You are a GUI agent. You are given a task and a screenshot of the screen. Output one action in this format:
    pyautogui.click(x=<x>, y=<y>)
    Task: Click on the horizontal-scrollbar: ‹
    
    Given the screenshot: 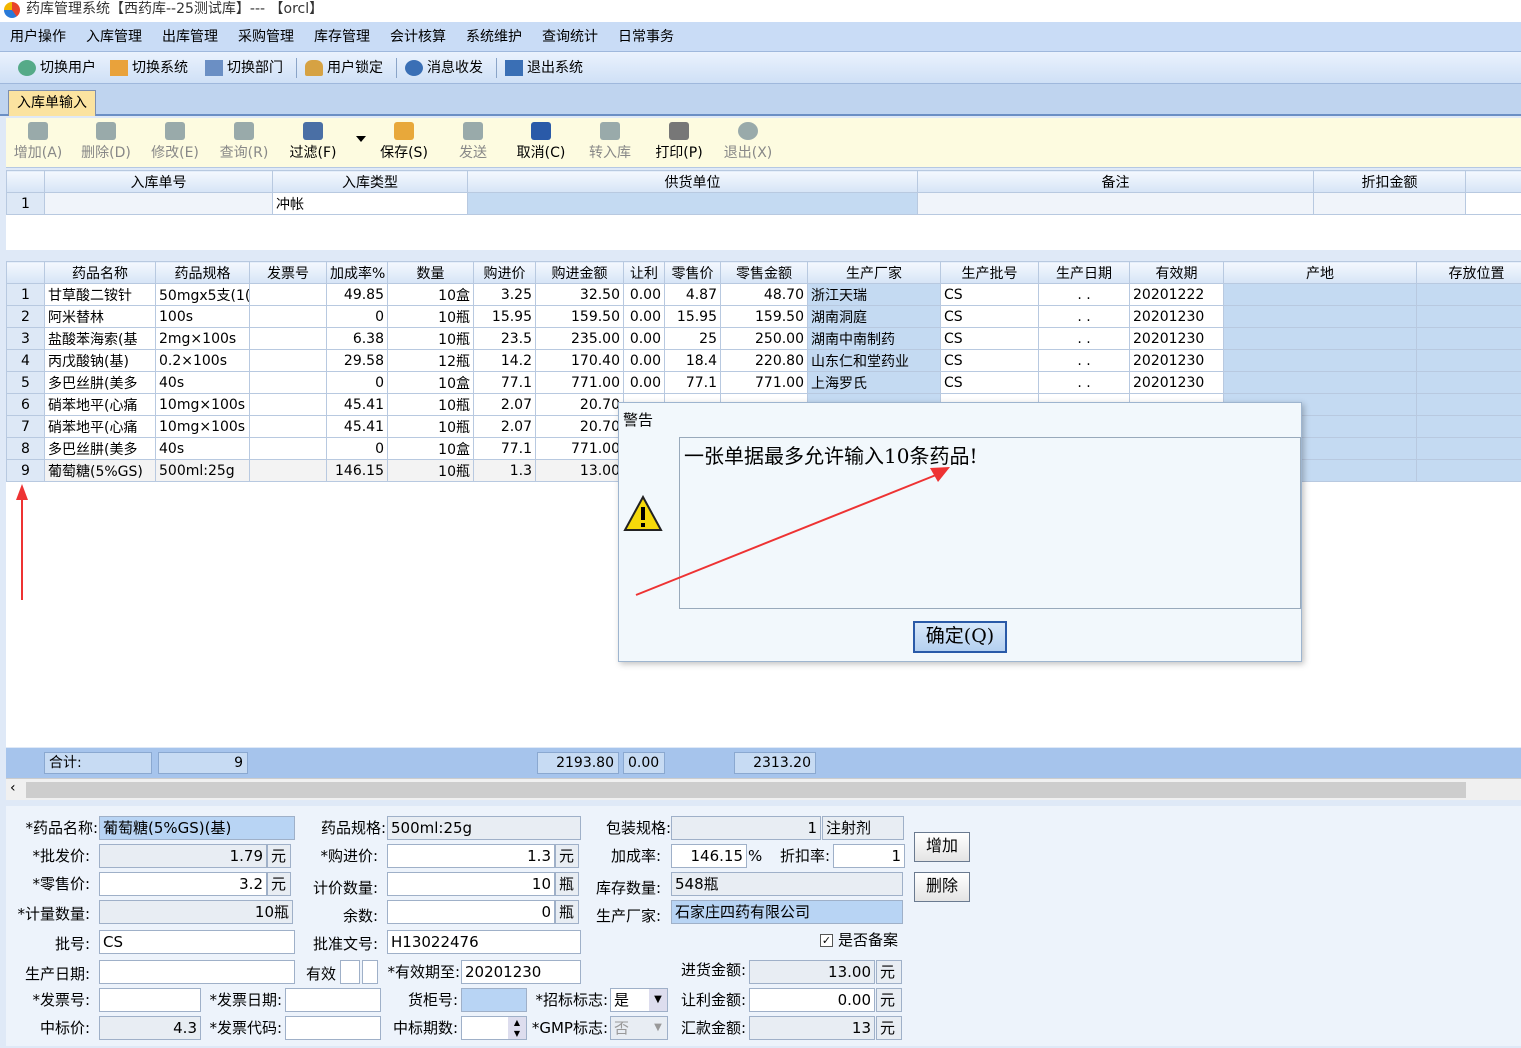 What is the action you would take?
    pyautogui.click(x=763, y=789)
    